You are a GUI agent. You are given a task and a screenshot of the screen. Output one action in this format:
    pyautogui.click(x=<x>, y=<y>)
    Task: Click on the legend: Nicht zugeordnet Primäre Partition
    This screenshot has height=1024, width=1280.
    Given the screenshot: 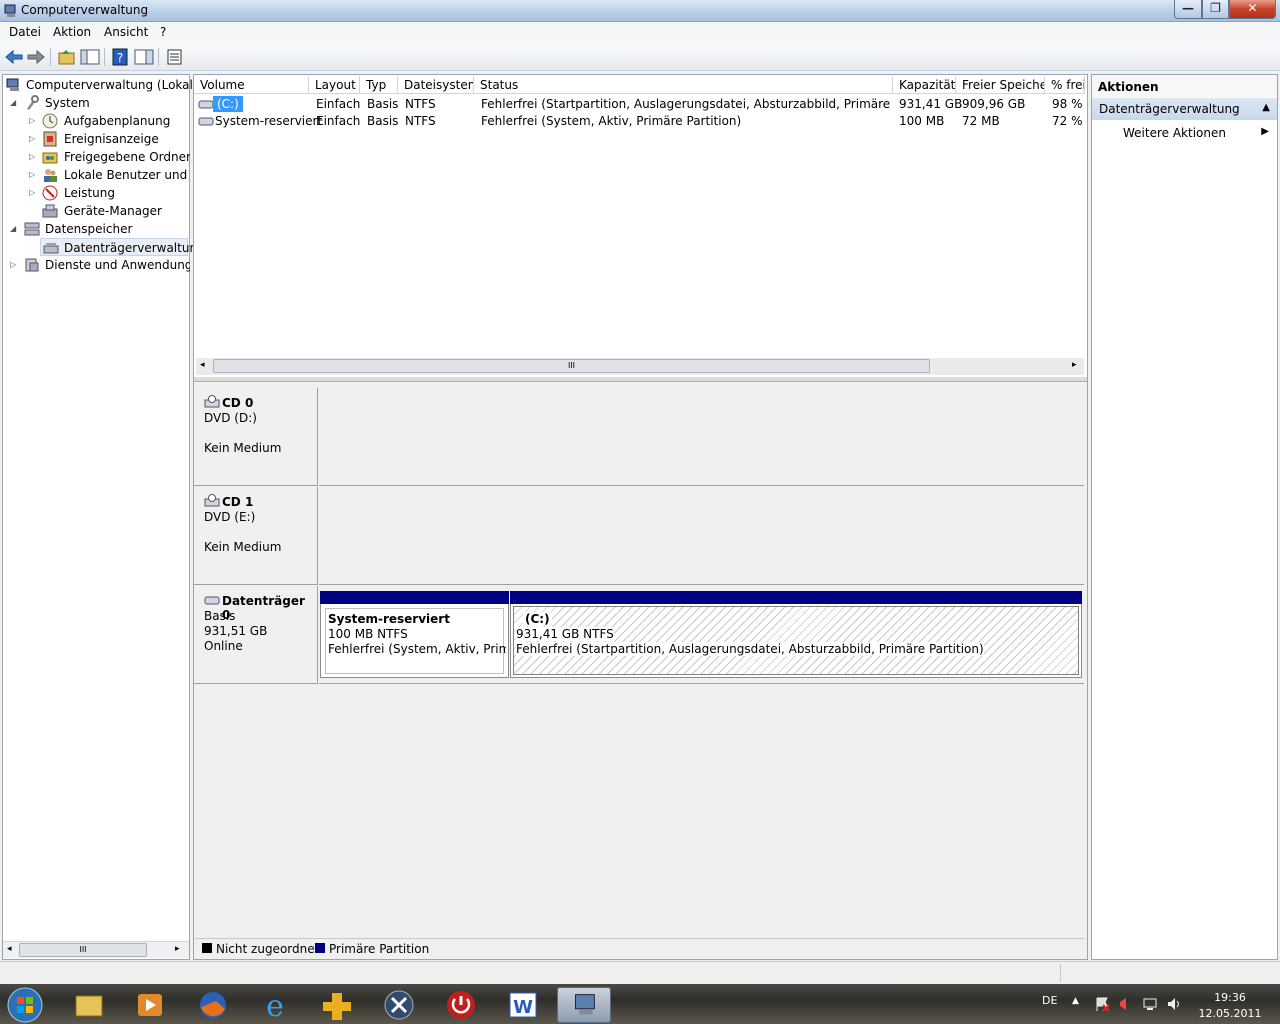 What is the action you would take?
    pyautogui.click(x=640, y=948)
    